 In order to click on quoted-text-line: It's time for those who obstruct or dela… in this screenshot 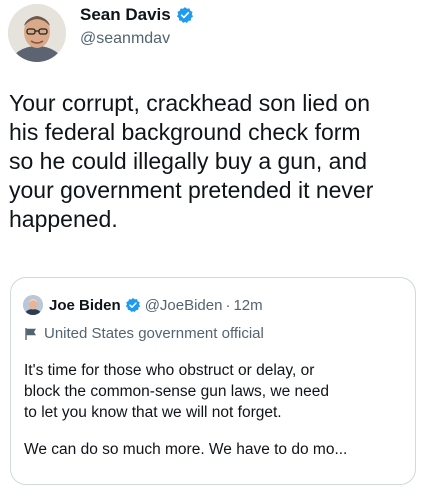, I will do `click(169, 370)`.